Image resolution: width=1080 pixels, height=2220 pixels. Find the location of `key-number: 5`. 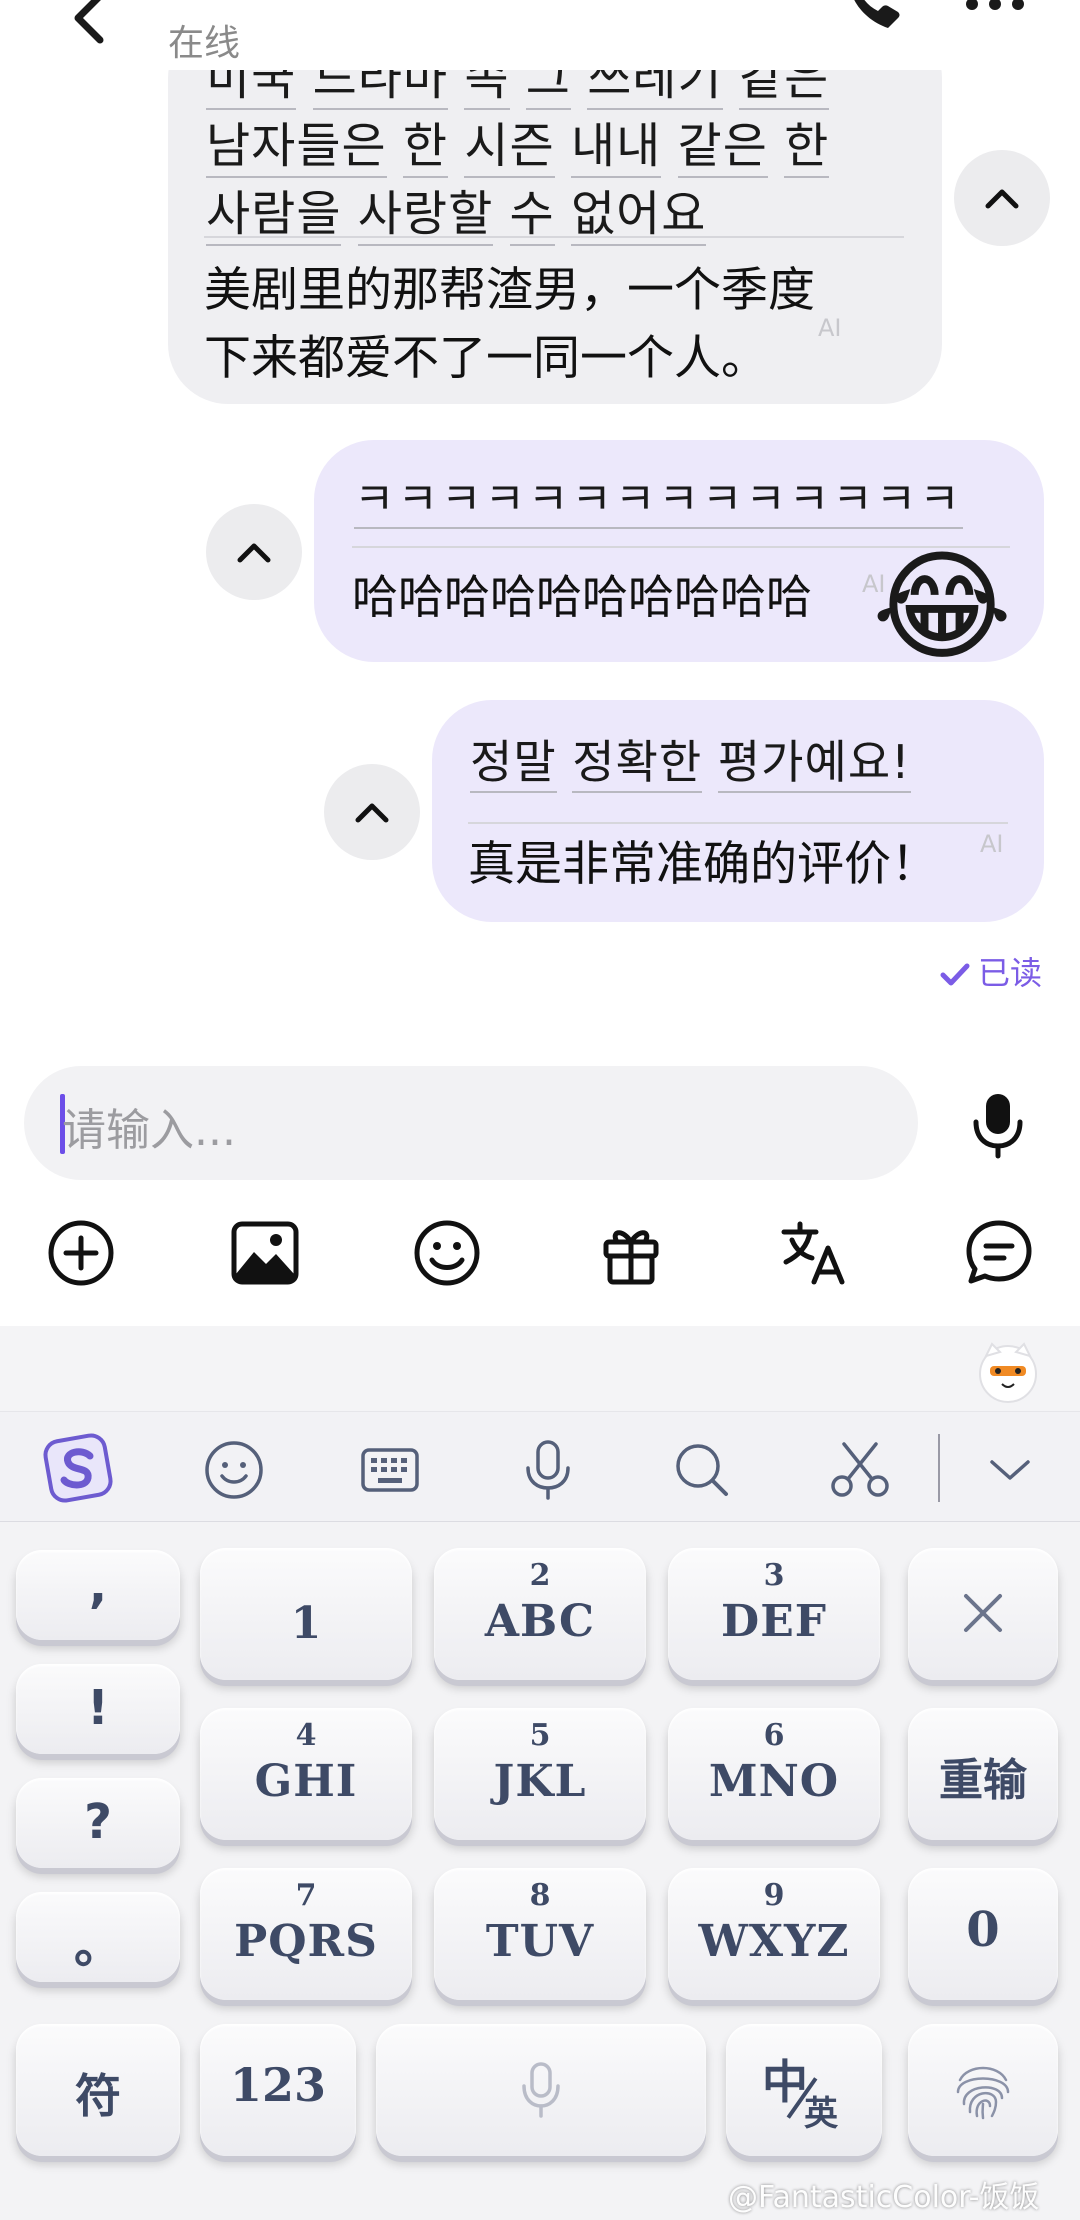

key-number: 5 is located at coordinates (540, 1735).